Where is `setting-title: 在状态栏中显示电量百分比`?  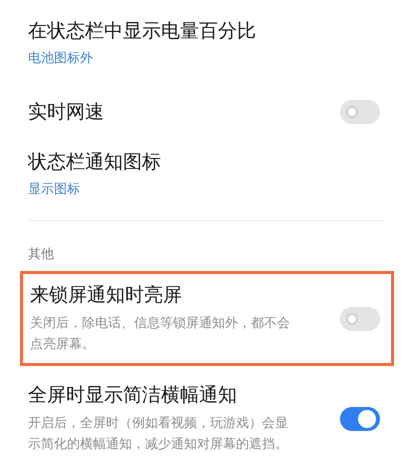 setting-title: 在状态栏中显示电量百分比 is located at coordinates (142, 31).